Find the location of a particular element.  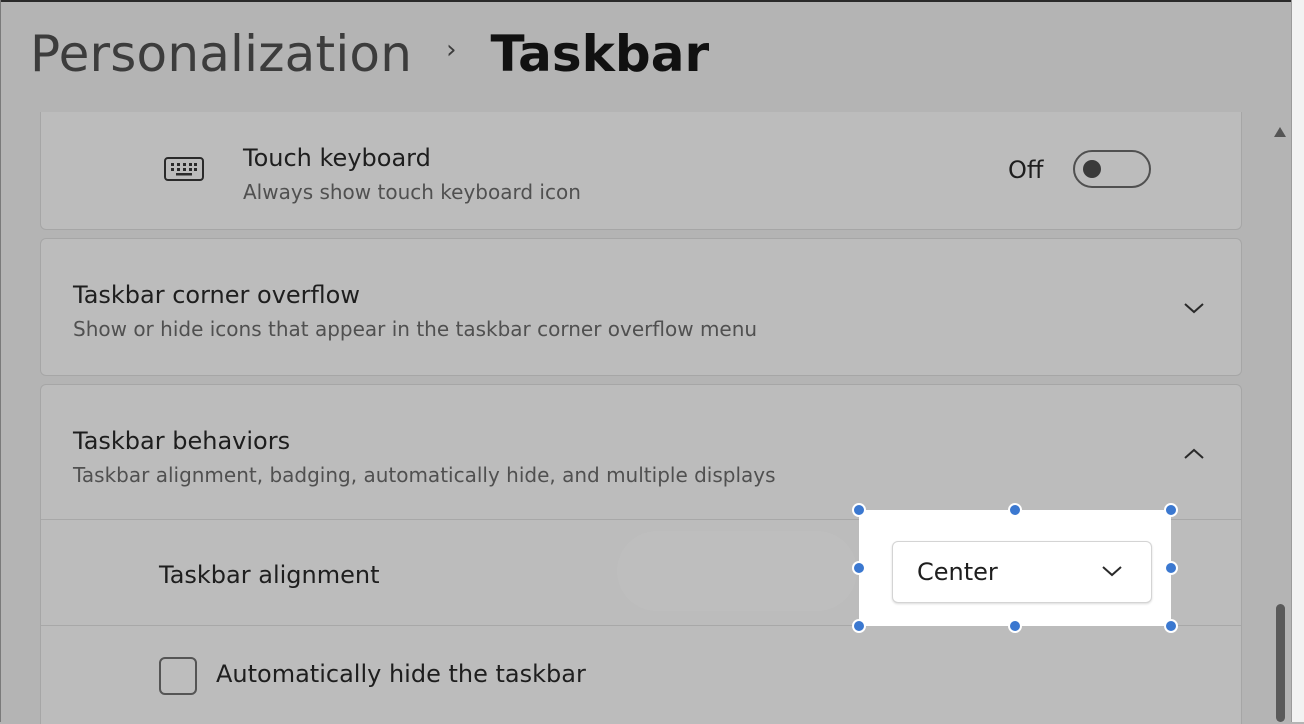

corner-overflow-title: Taskbar corner overflow is located at coordinates (216, 295).